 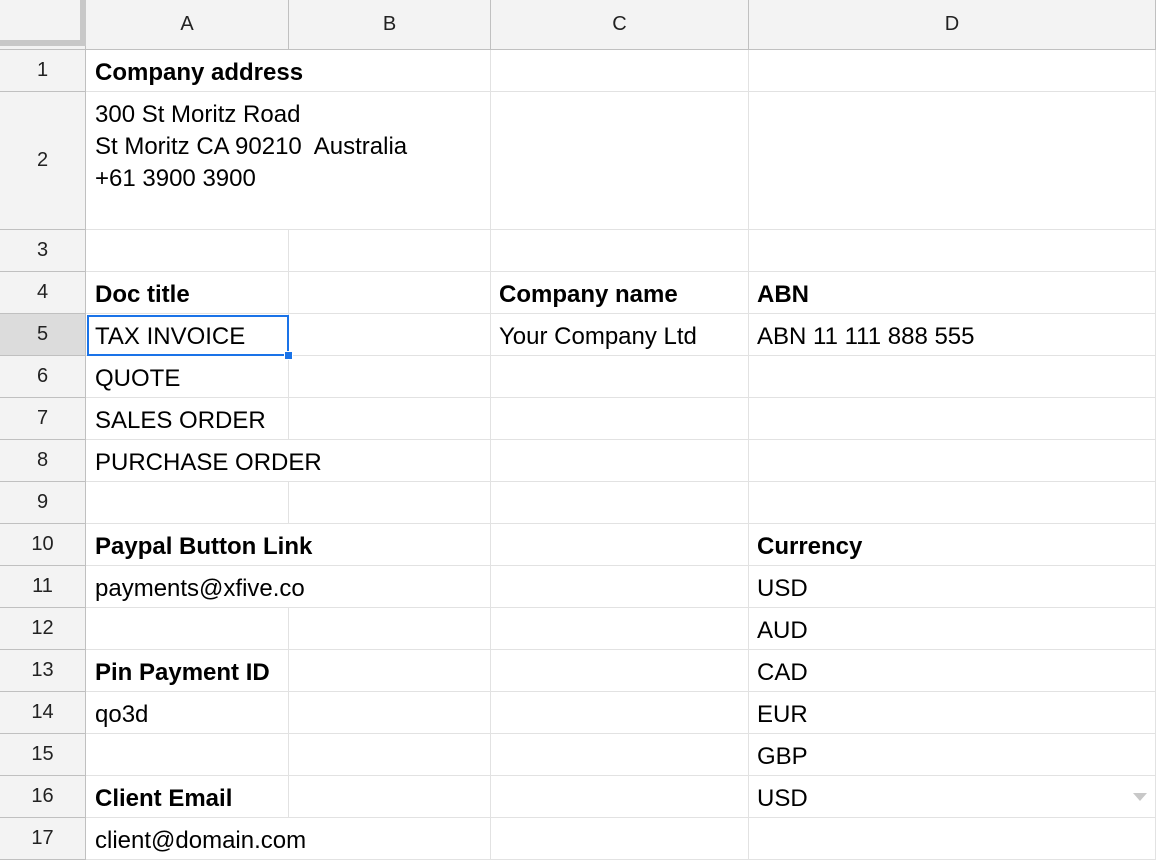 I want to click on cell-a9, so click(x=187, y=503).